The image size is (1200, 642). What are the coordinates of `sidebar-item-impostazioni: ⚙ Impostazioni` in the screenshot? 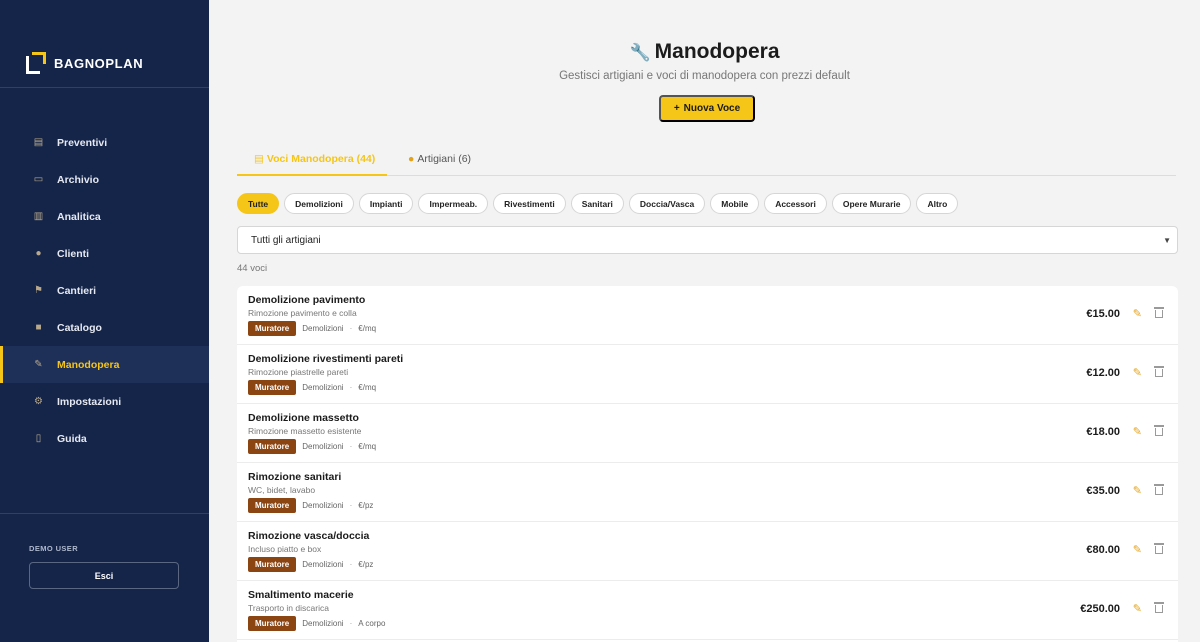 It's located at (104, 401).